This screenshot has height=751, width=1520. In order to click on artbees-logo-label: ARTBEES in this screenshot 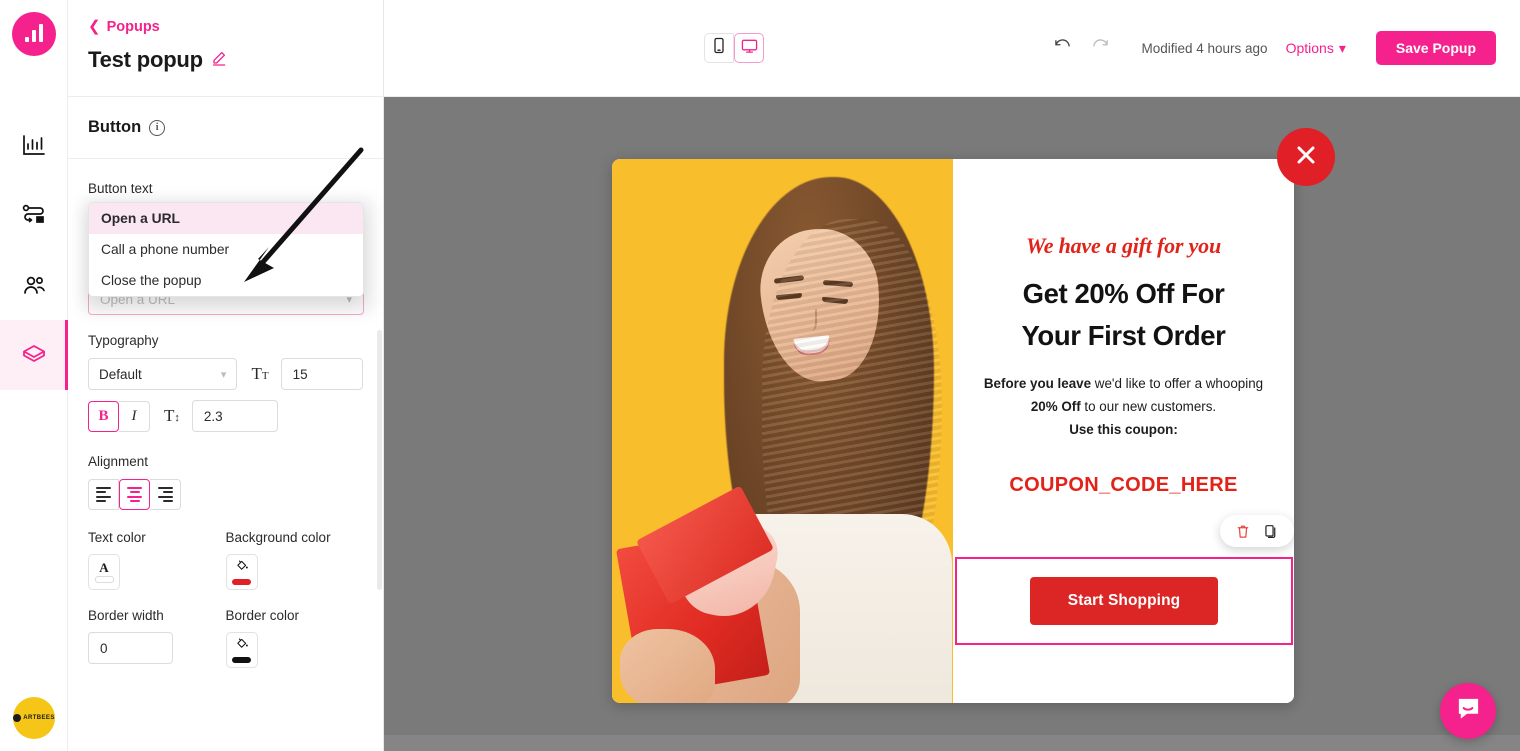, I will do `click(39, 718)`.